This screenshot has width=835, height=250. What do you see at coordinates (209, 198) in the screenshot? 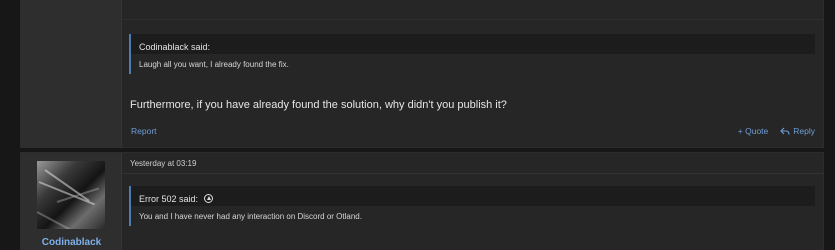
I see `arrow-up-circle-icon` at bounding box center [209, 198].